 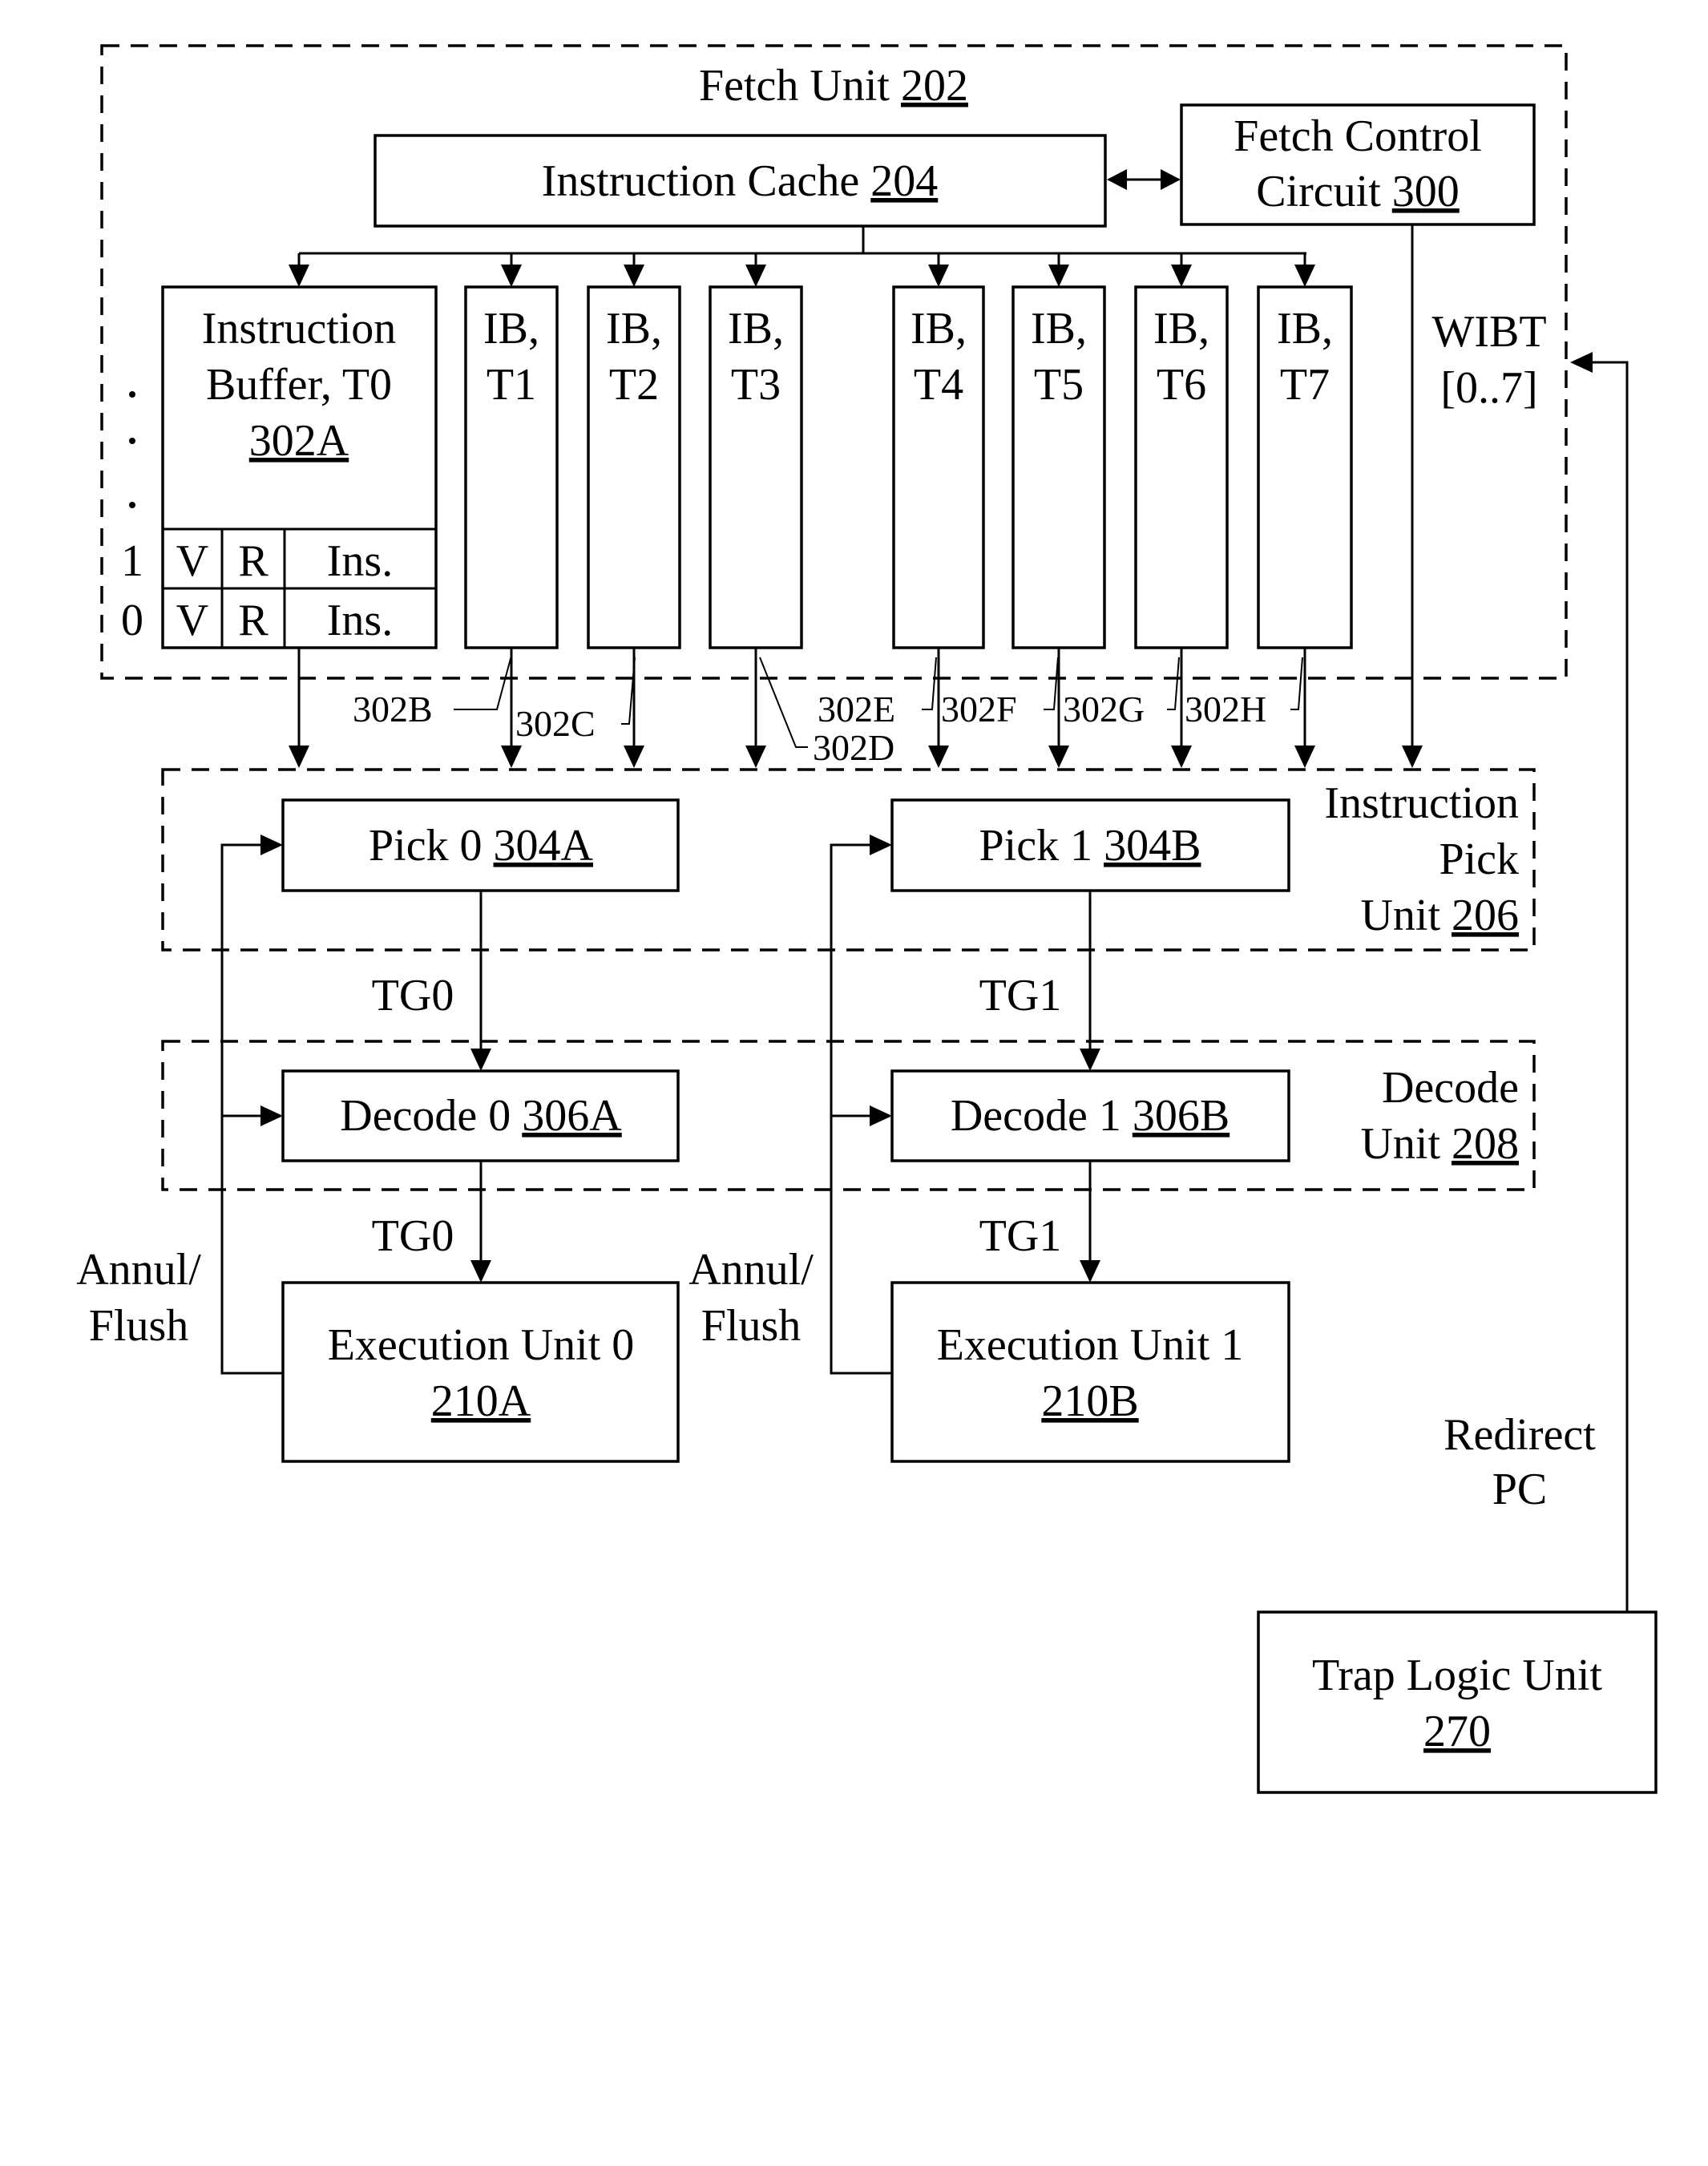 What do you see at coordinates (1520, 1435) in the screenshot?
I see `redirect-pc-line1: Redirect` at bounding box center [1520, 1435].